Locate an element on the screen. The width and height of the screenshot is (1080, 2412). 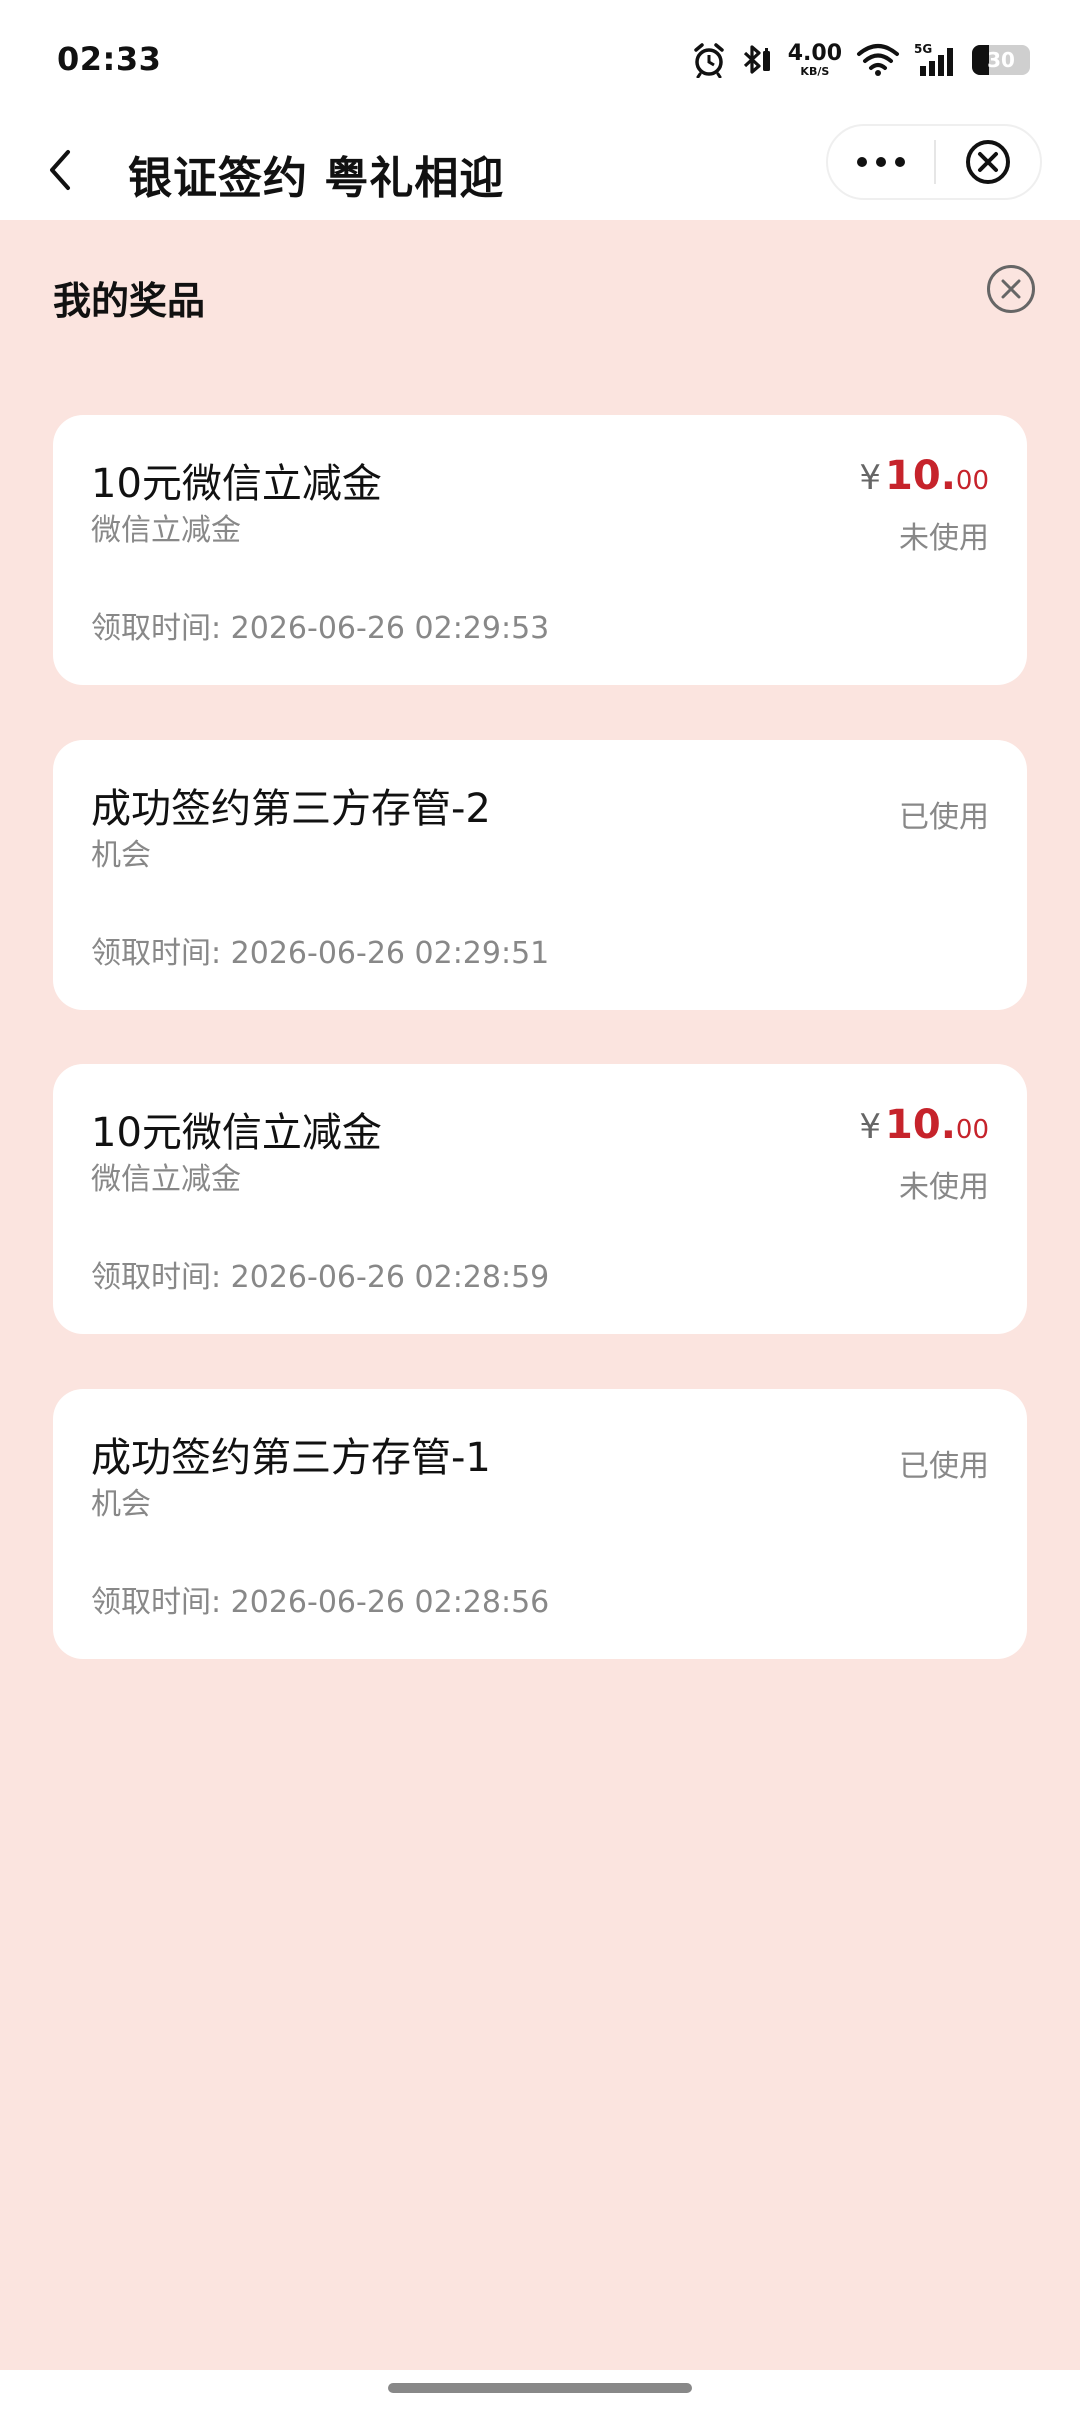
gesture-bar-area is located at coordinates (540, 2391).